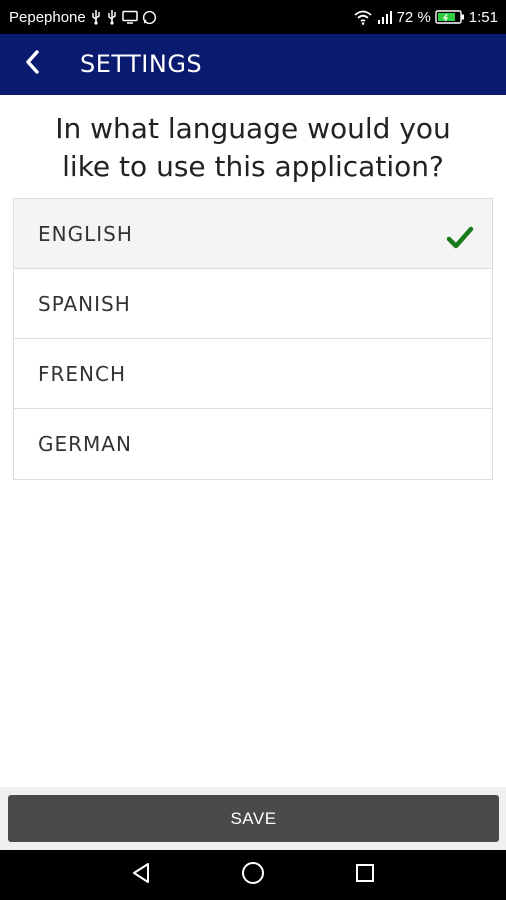  I want to click on question-line-2: like to use this application?, so click(253, 166).